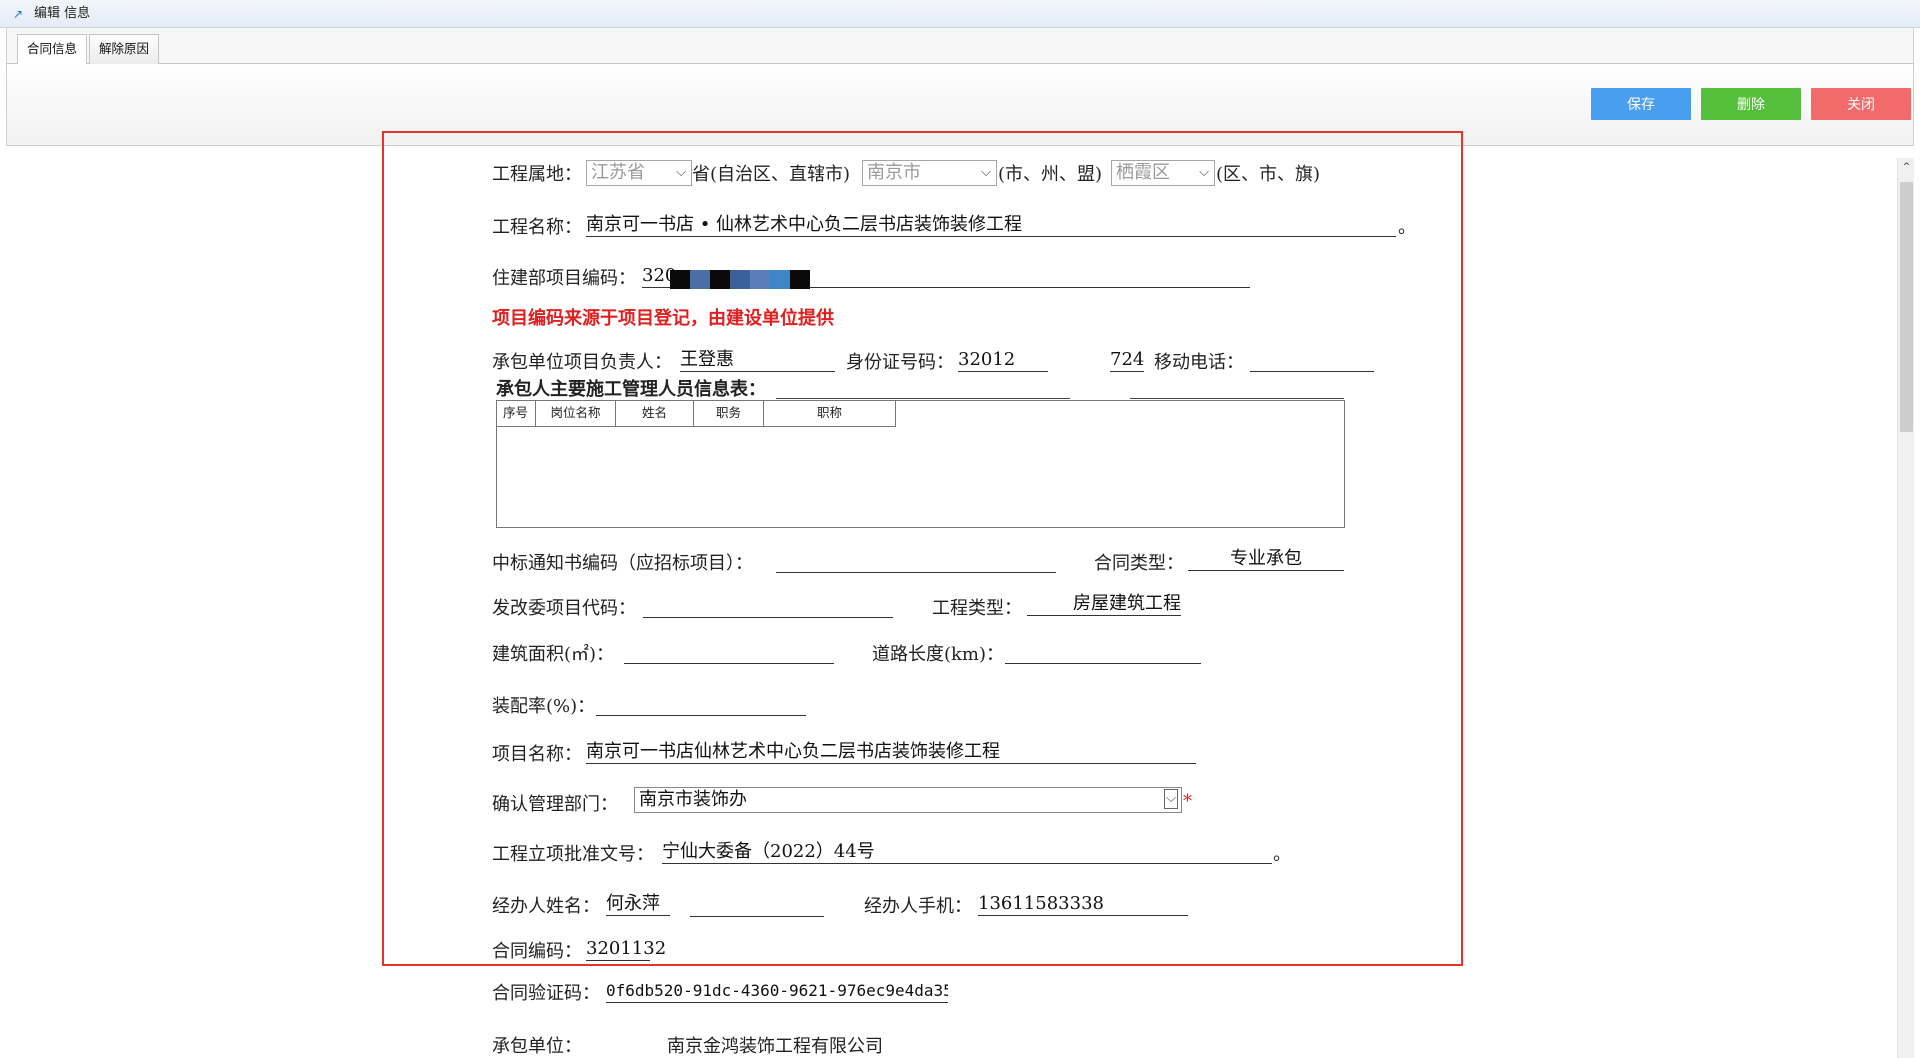 The height and width of the screenshot is (1058, 1920). What do you see at coordinates (655, 413) in the screenshot?
I see `col-header-name: 姓名` at bounding box center [655, 413].